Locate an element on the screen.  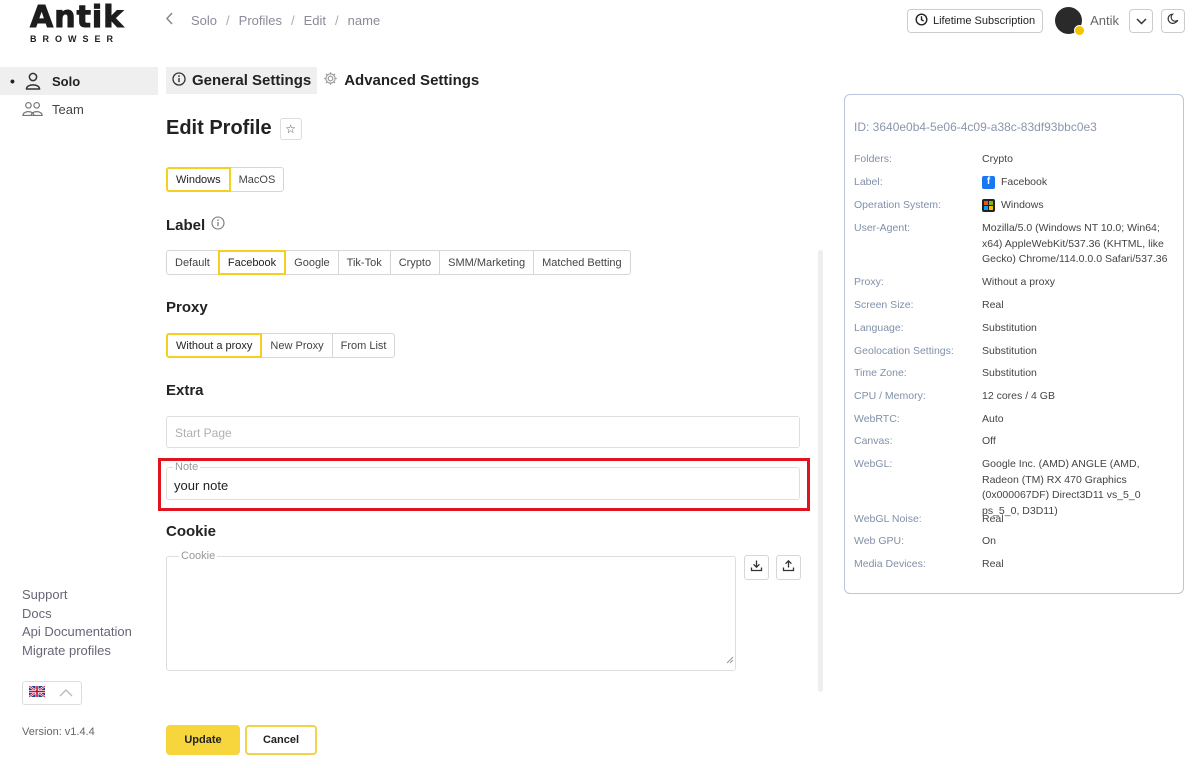
antik-logo: Antik BROWSER is located at coordinates (80, 22).